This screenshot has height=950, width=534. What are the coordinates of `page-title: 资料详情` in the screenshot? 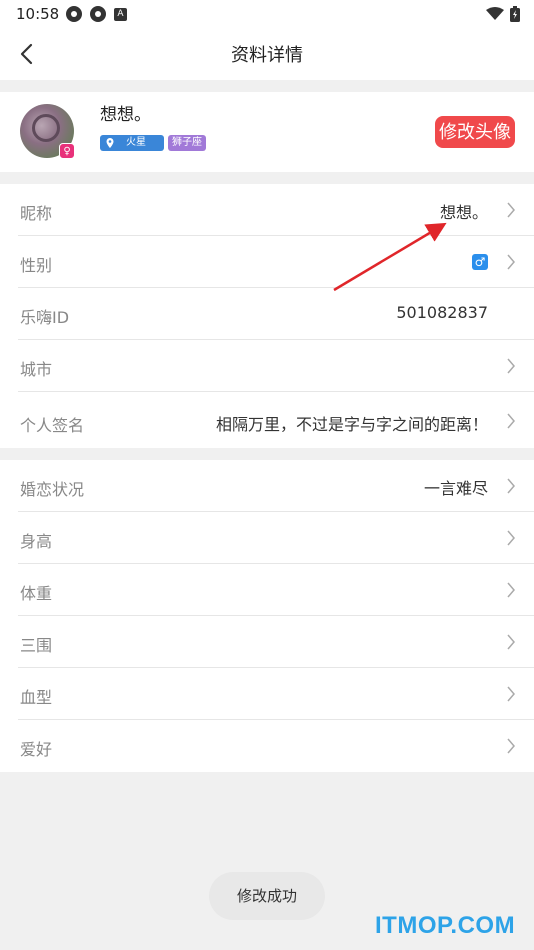 It's located at (267, 55).